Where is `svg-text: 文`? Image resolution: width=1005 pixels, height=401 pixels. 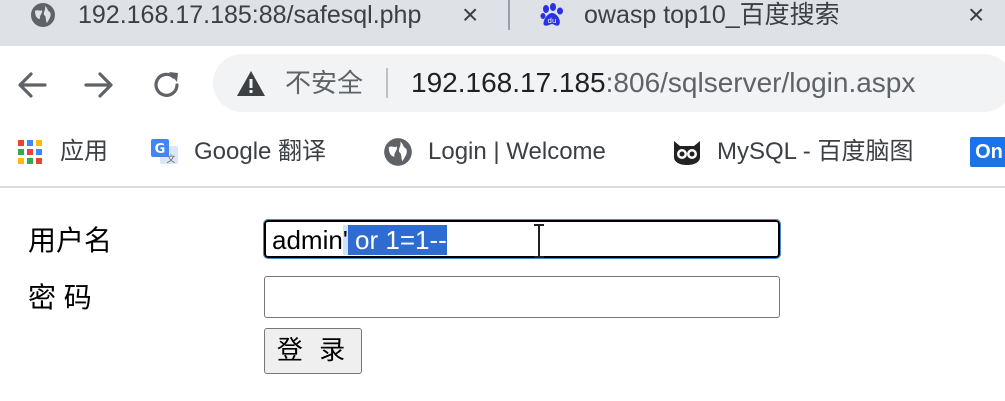
svg-text: 文 is located at coordinates (170, 159).